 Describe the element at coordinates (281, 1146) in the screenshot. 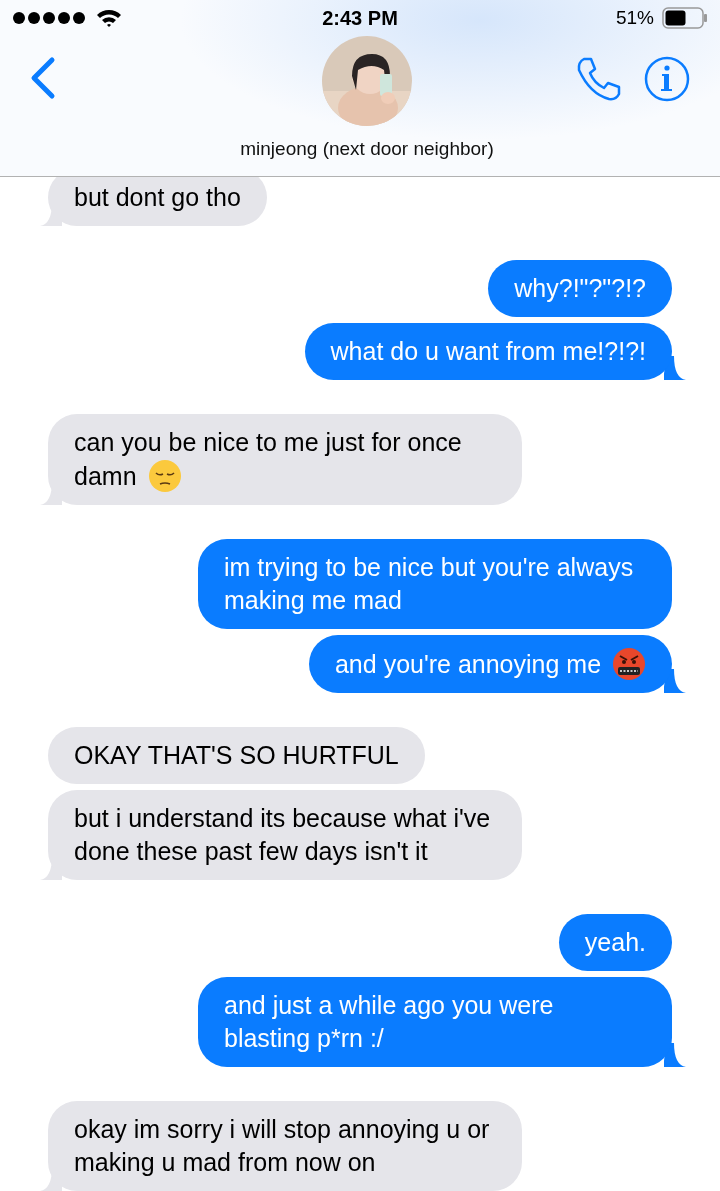

I see `received-message: okay im sorry i will stop annoying u or making u mad from now on` at that location.